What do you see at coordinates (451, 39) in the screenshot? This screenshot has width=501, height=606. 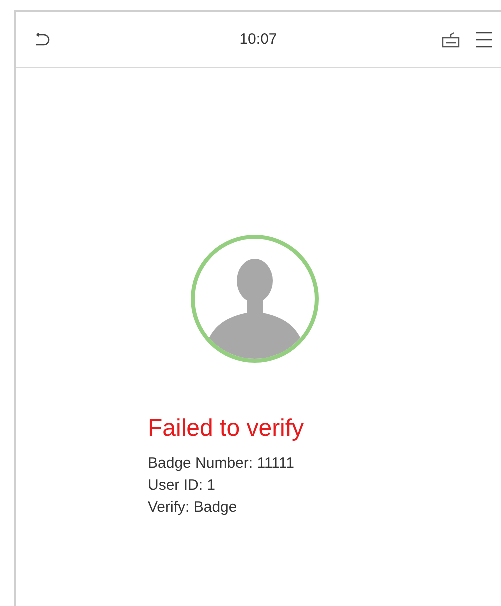 I see `keyboard-button` at bounding box center [451, 39].